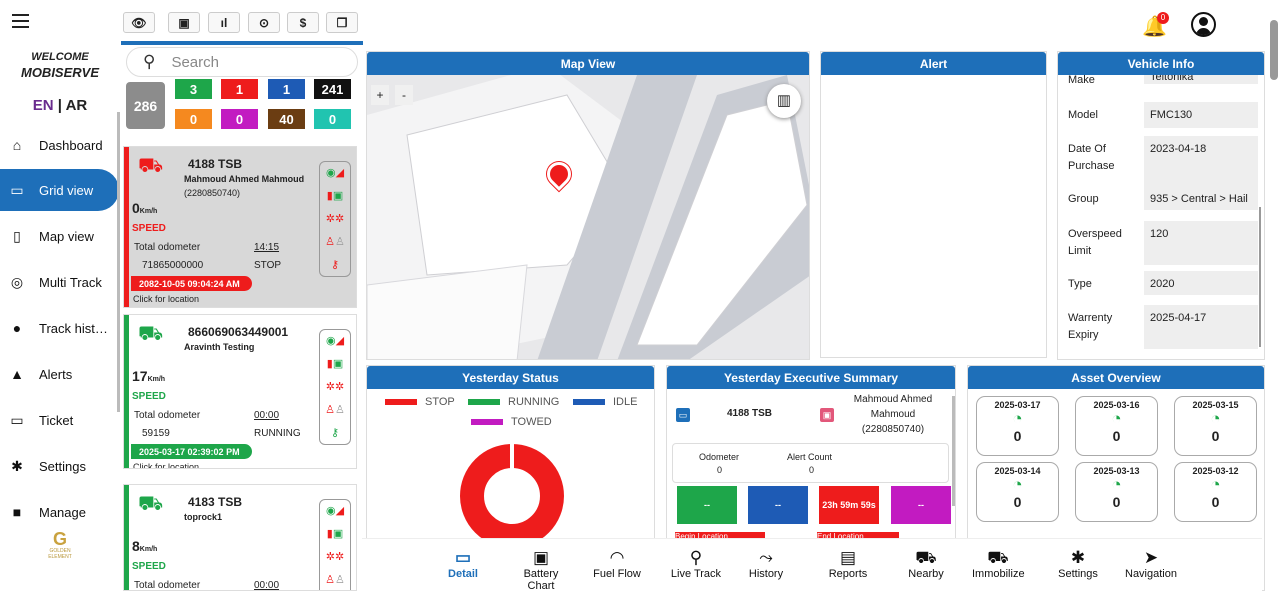  What do you see at coordinates (303, 22) in the screenshot?
I see `dollar-filter-button: $` at bounding box center [303, 22].